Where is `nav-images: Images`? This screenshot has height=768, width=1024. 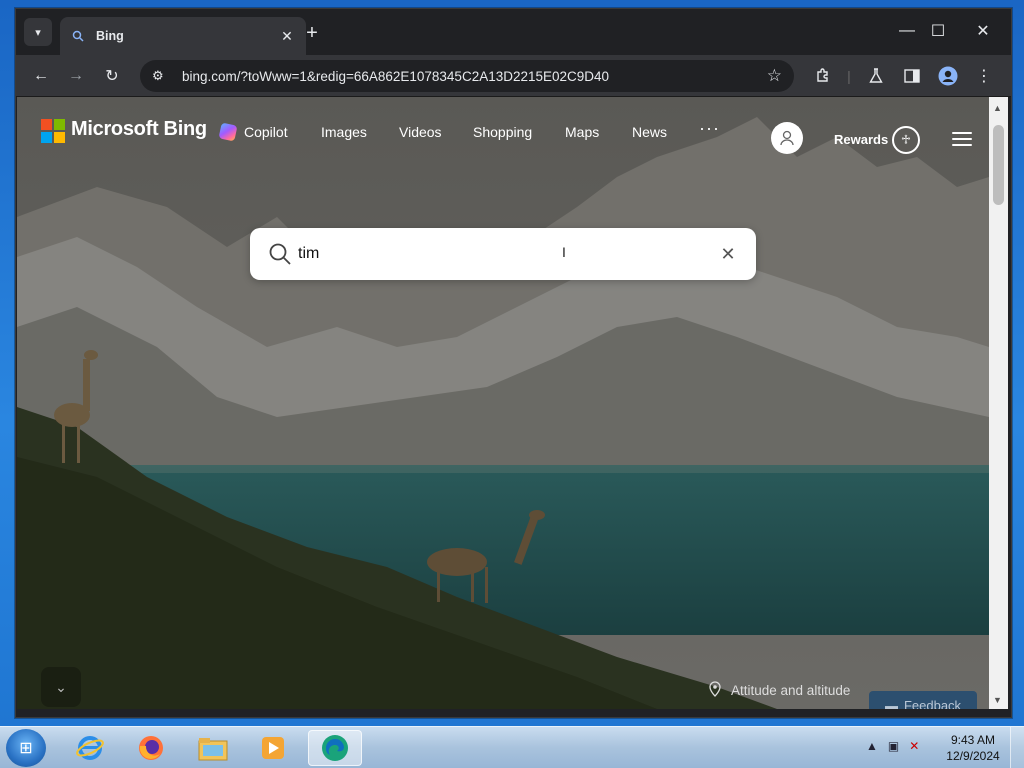
nav-images: Images is located at coordinates (344, 132).